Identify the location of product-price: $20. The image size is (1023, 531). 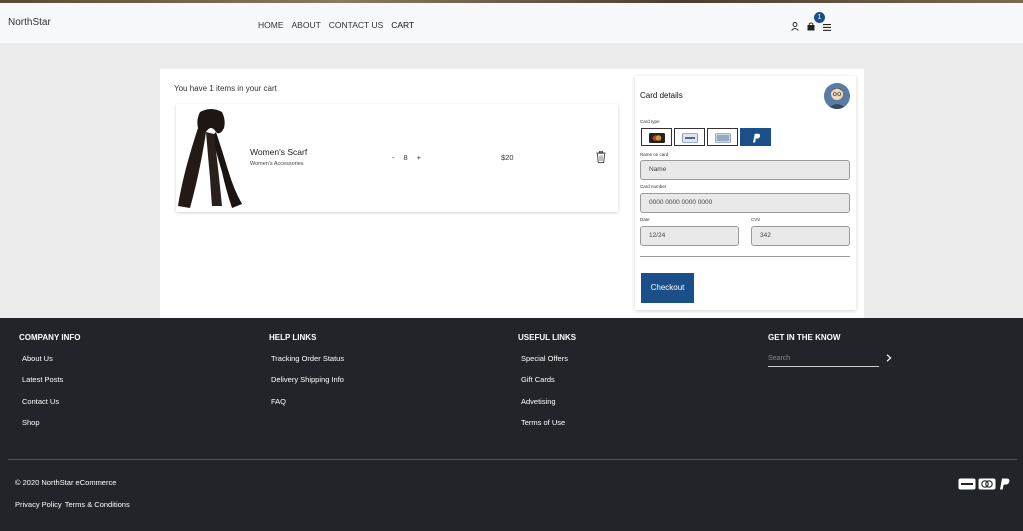
(507, 157).